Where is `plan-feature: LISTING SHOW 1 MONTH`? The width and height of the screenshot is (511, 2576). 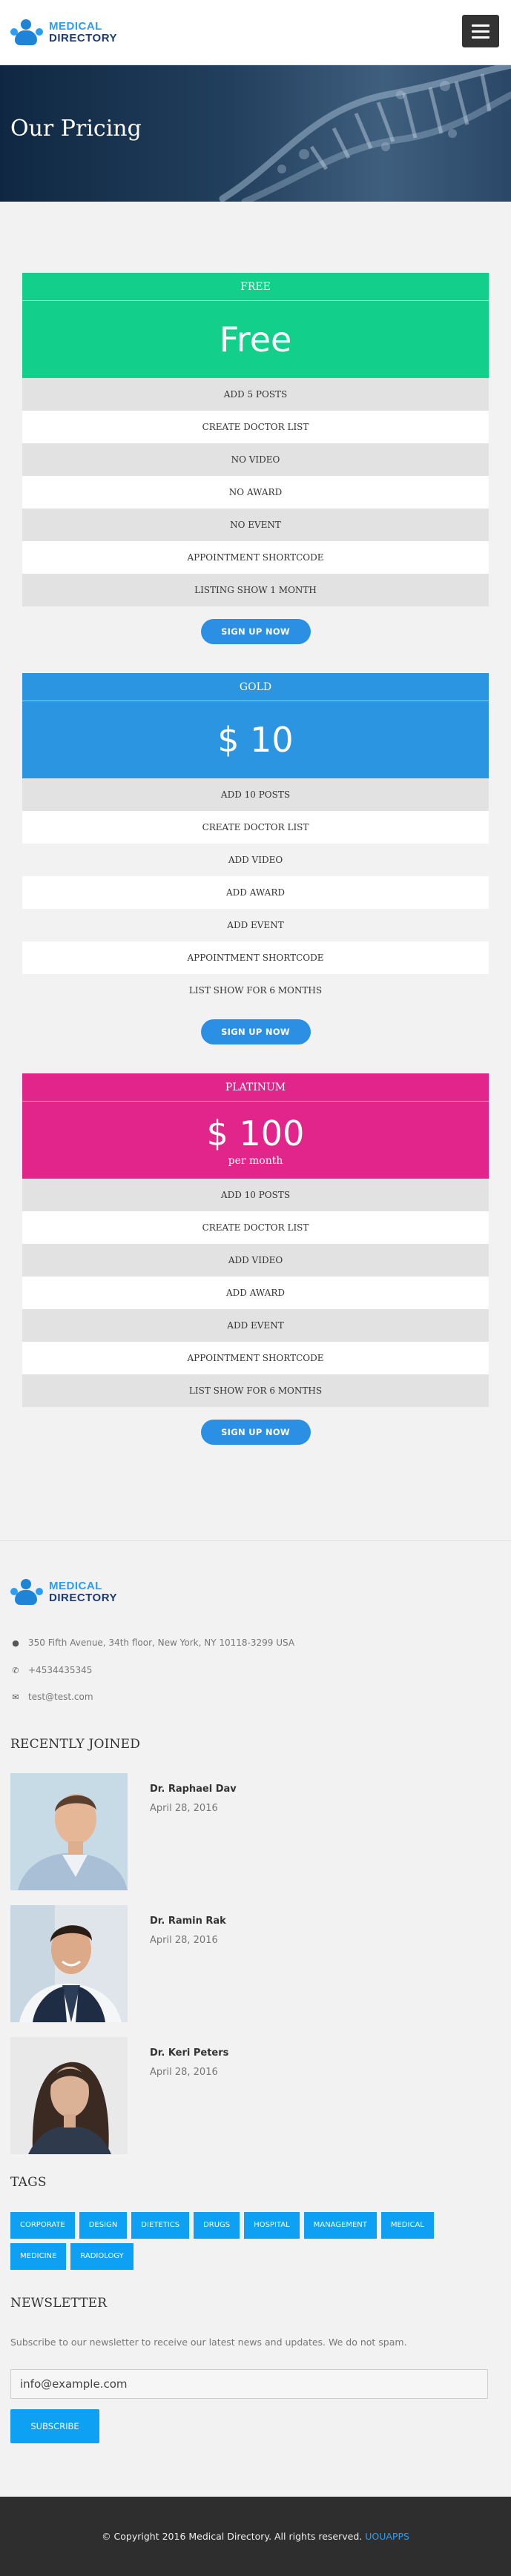 plan-feature: LISTING SHOW 1 MONTH is located at coordinates (255, 590).